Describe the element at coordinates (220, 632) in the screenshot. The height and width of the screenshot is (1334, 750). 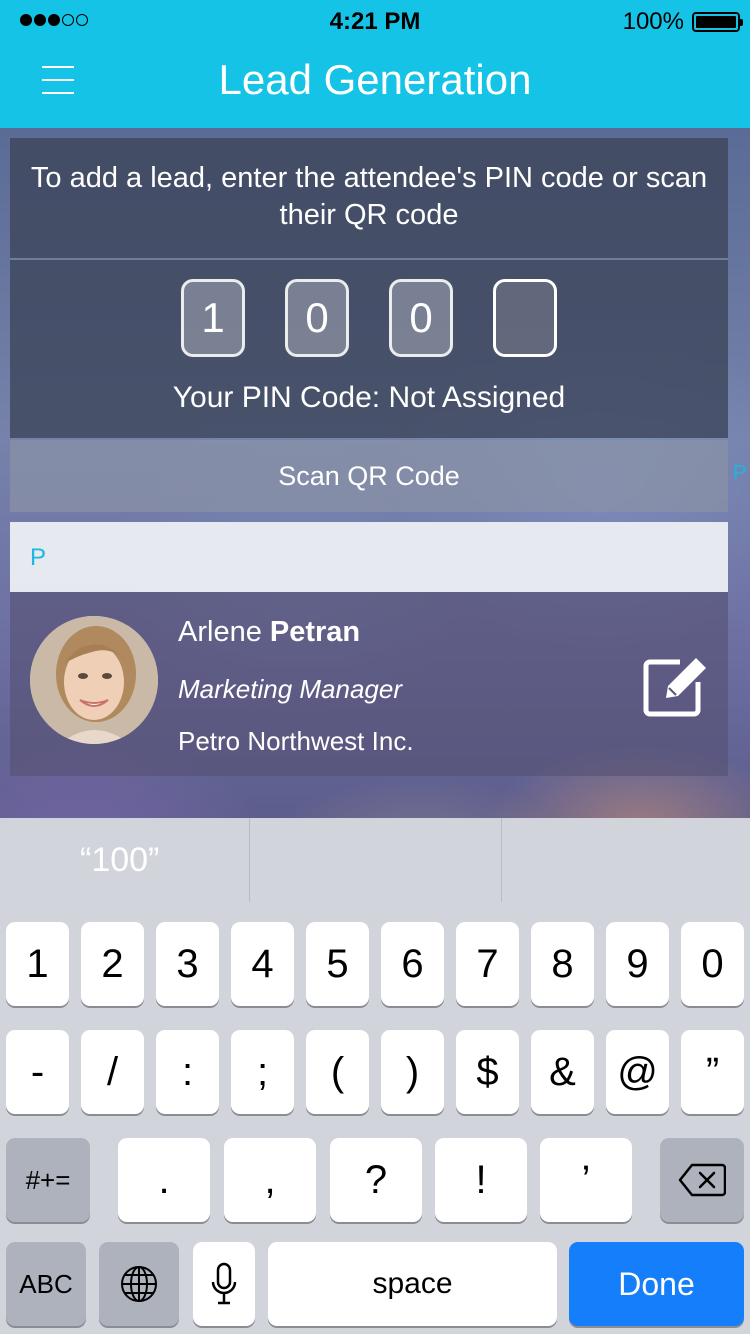
I see `lead-first-name: Arlene` at that location.